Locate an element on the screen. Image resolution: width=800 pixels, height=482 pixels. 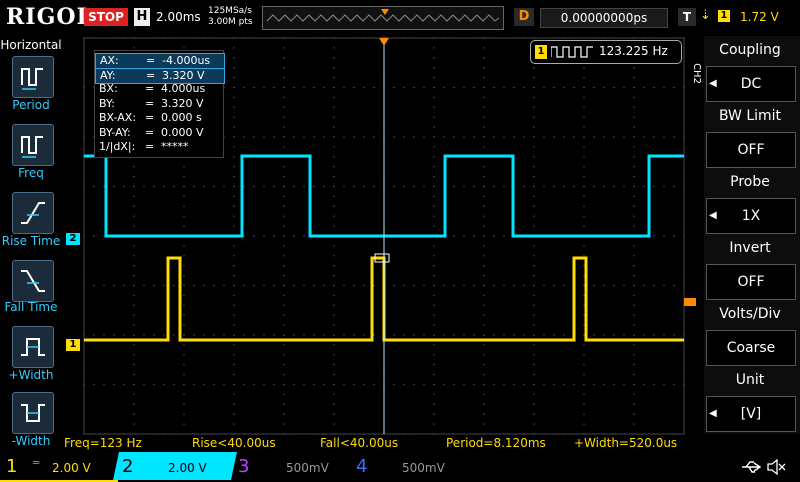
cursor-value: 0.000 s is located at coordinates (181, 117).